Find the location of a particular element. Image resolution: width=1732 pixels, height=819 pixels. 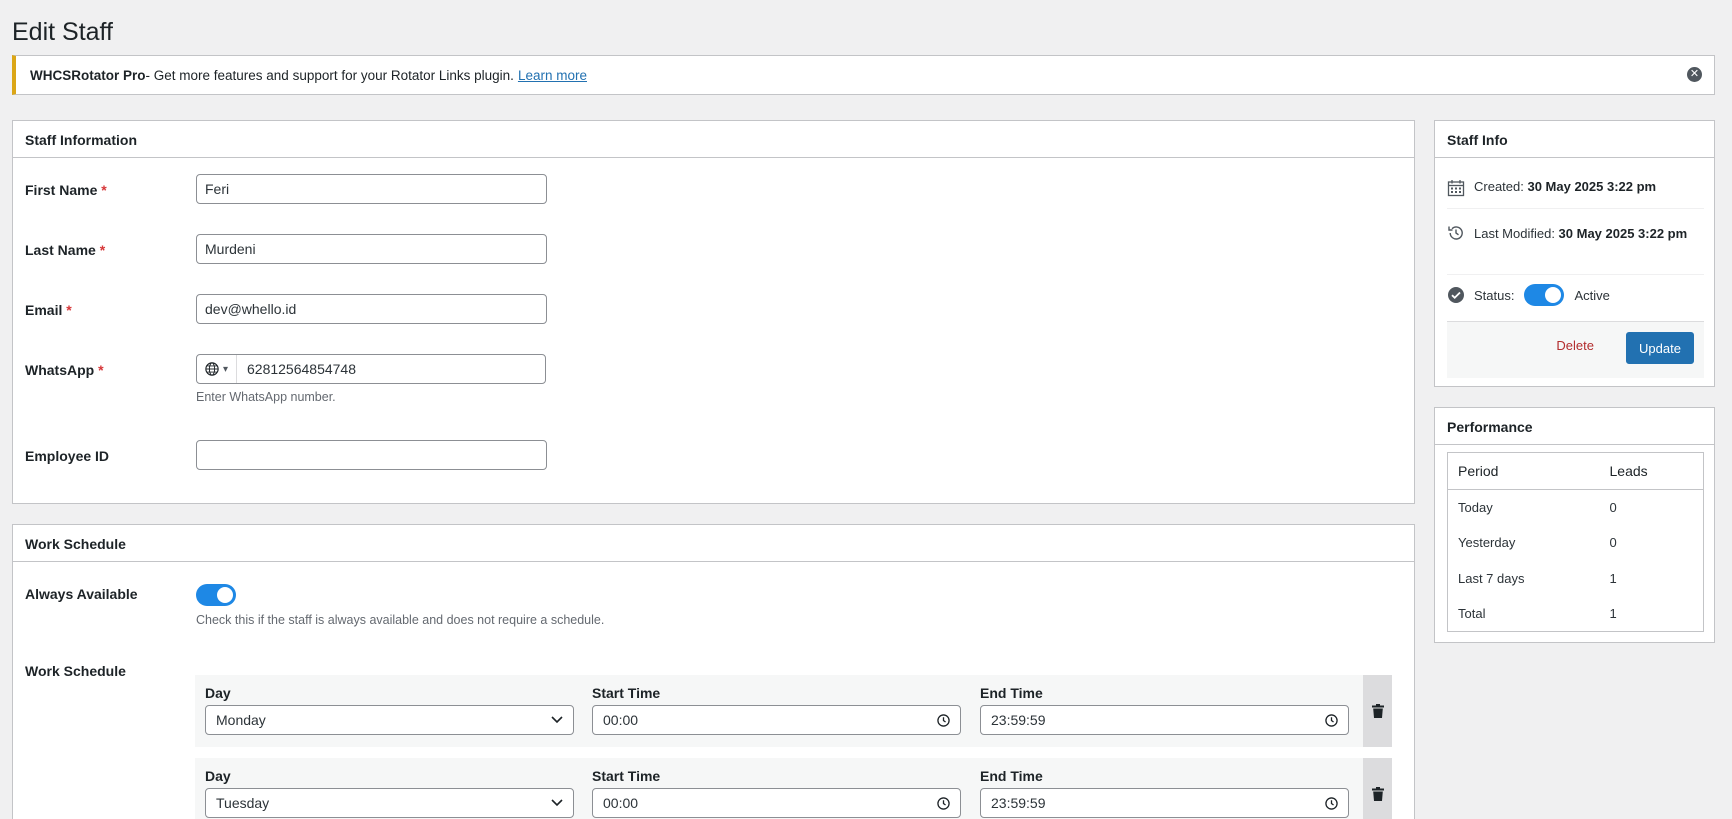

calendar-icon is located at coordinates (1456, 188).